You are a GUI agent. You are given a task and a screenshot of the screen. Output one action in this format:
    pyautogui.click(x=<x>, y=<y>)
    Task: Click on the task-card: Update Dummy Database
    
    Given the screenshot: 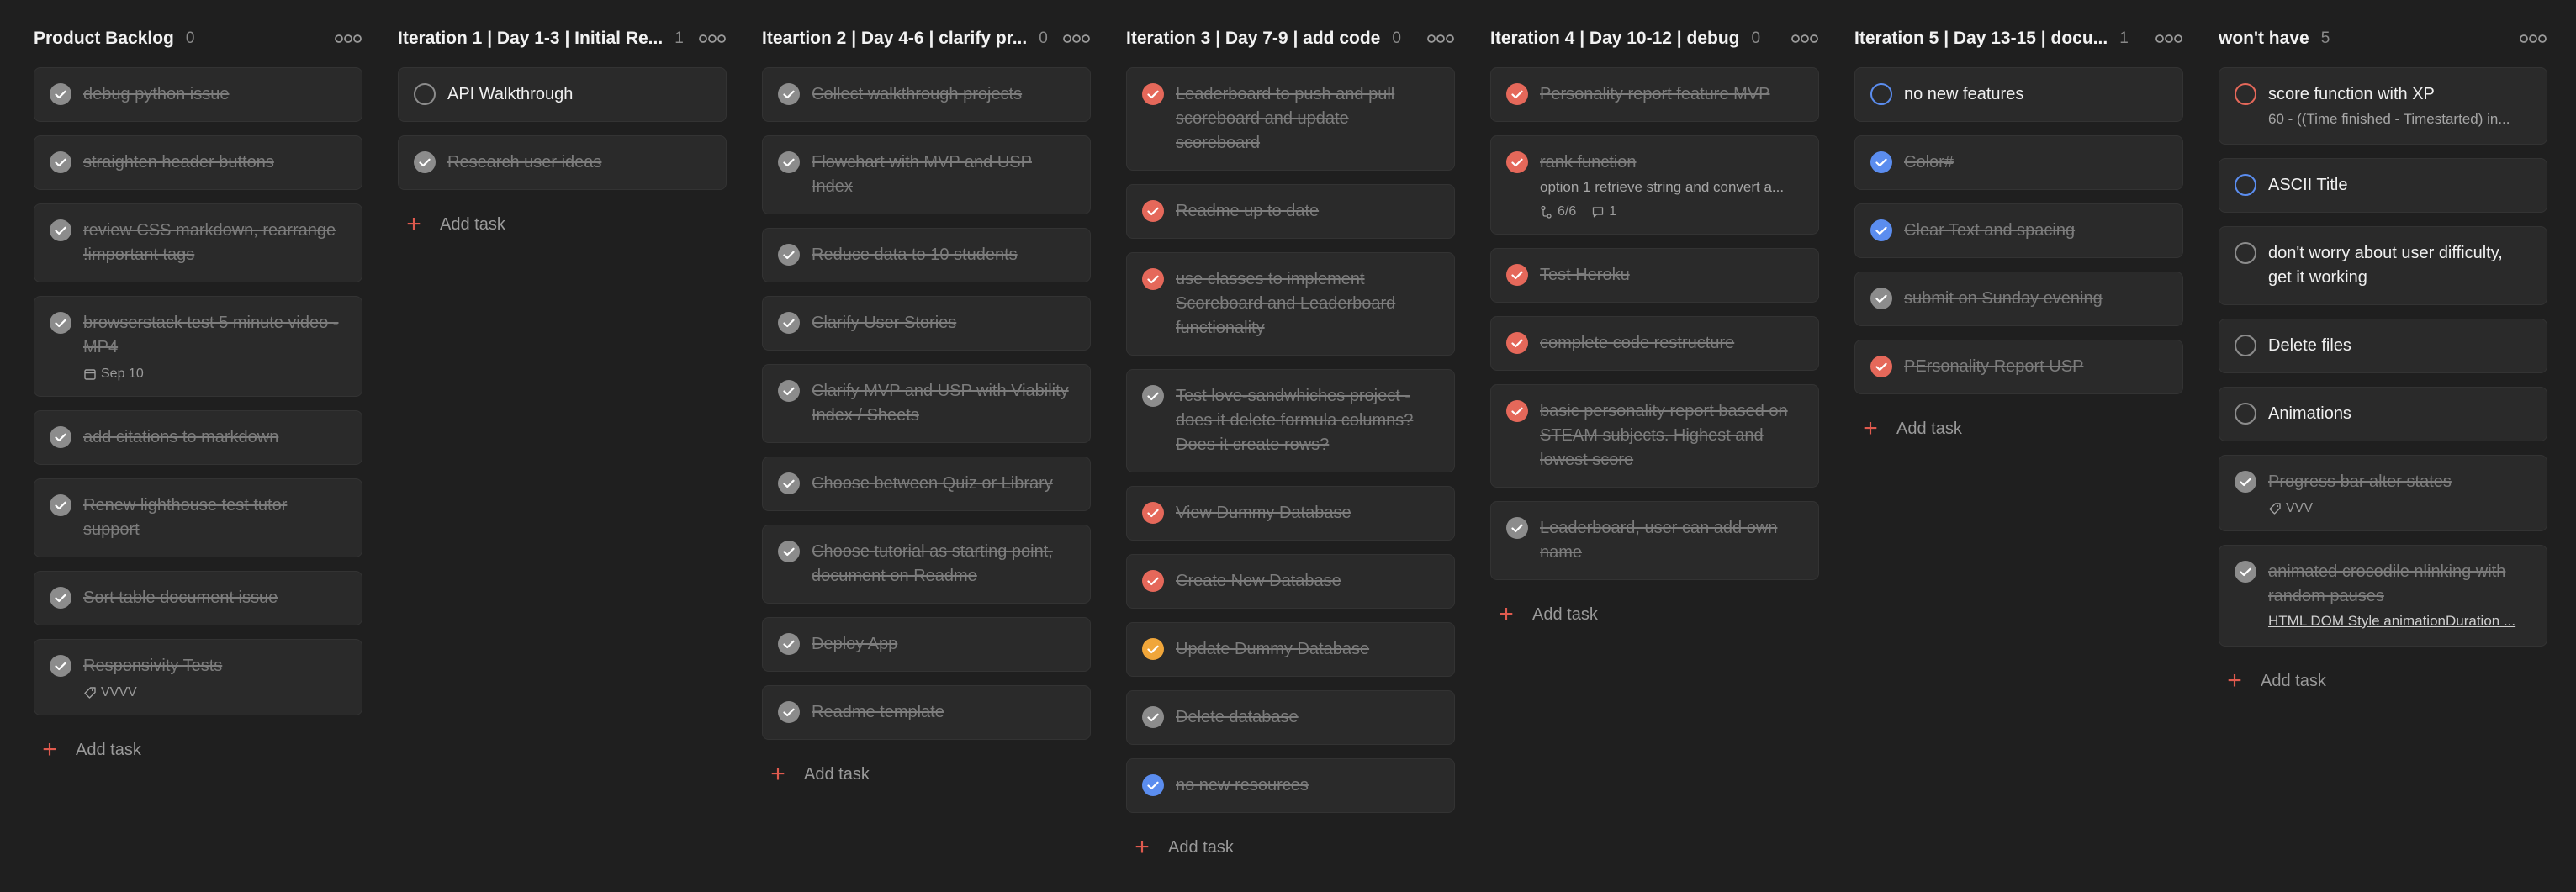 What is the action you would take?
    pyautogui.click(x=1290, y=649)
    